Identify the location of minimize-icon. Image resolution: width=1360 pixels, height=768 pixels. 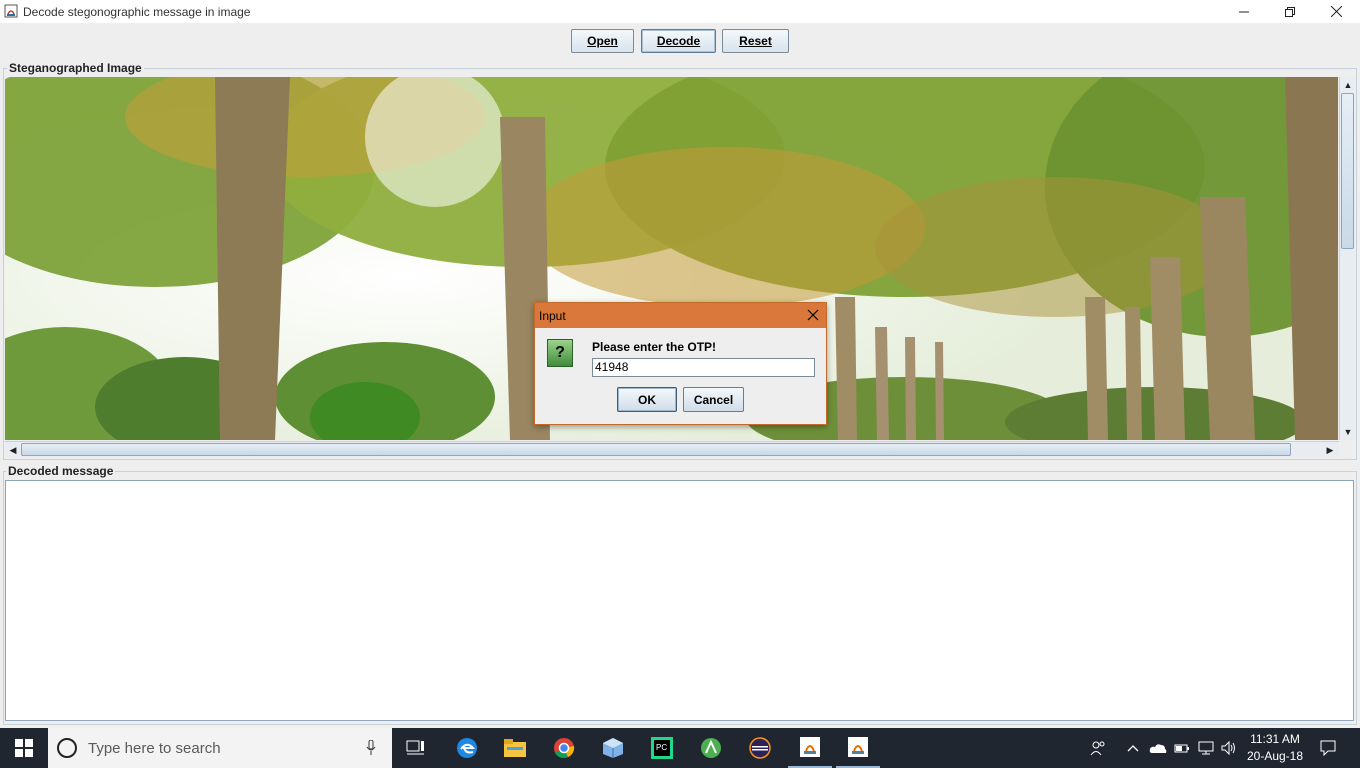
(1244, 11).